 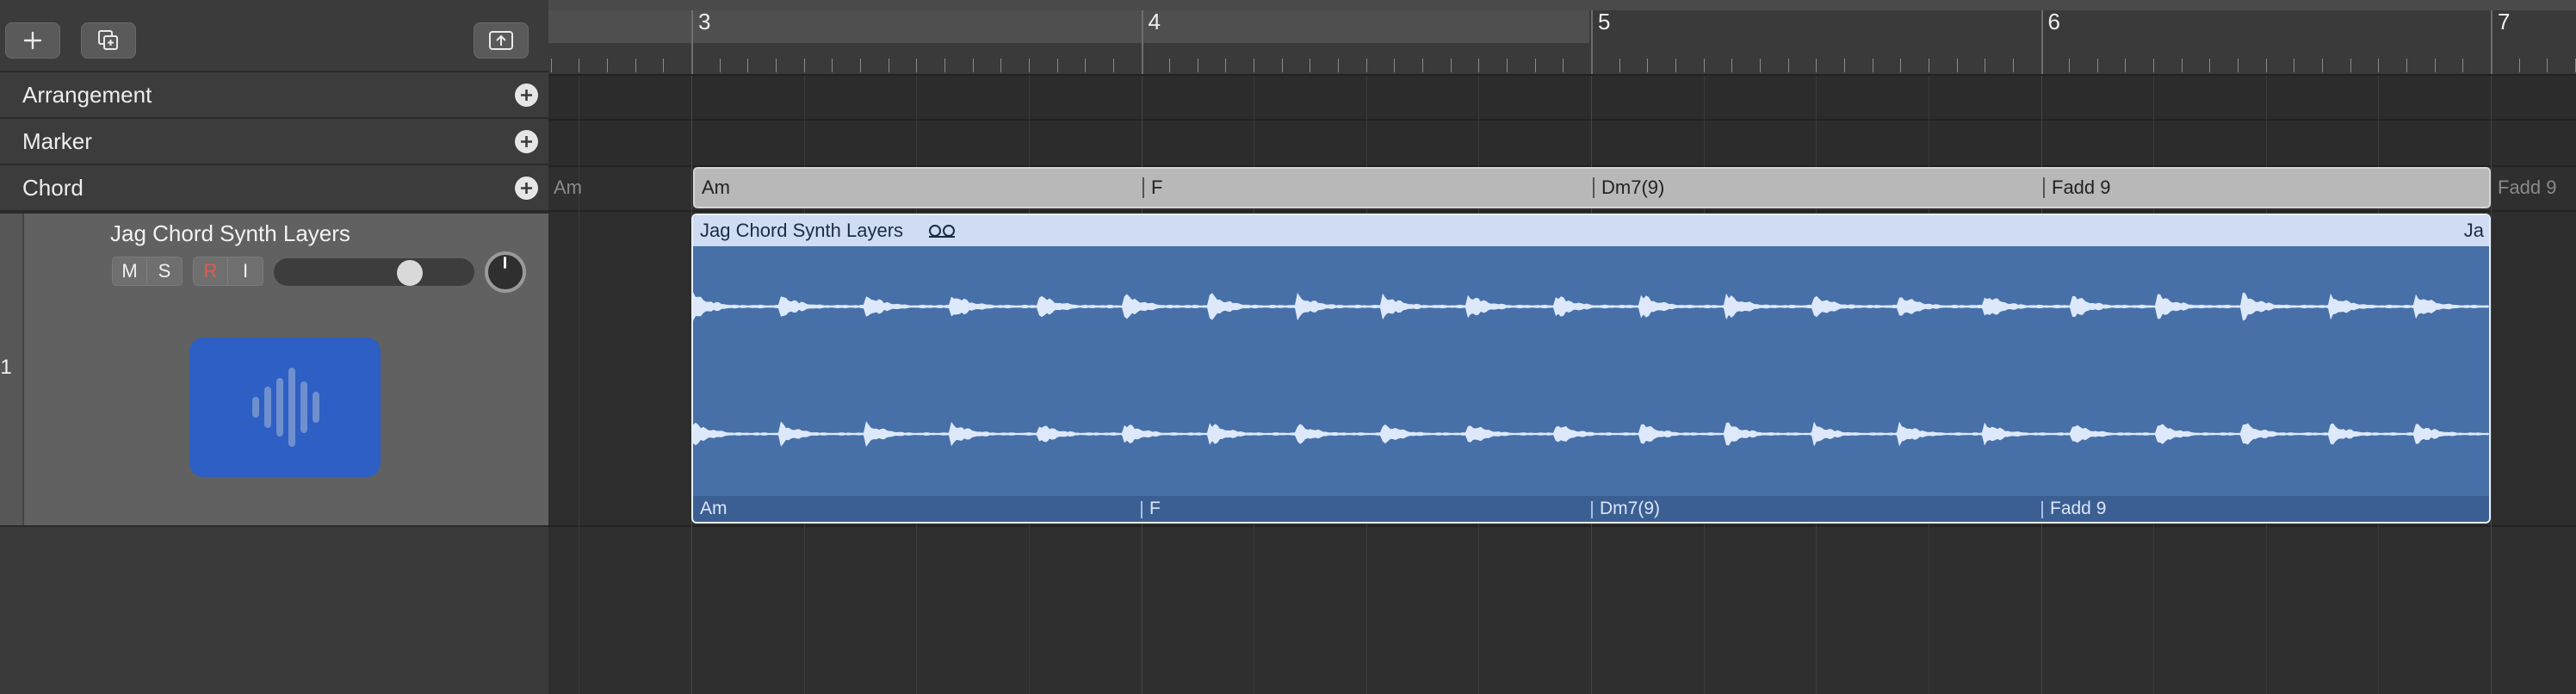 What do you see at coordinates (2527, 187) in the screenshot?
I see `chord-ghost-after: Fadd 9` at bounding box center [2527, 187].